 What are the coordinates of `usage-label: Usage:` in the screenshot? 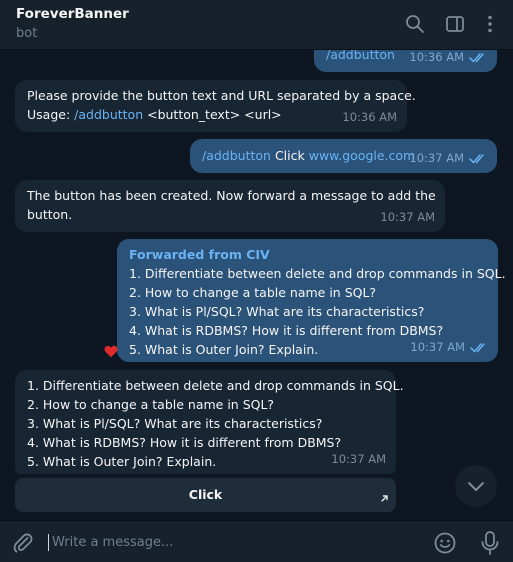 It's located at (51, 114).